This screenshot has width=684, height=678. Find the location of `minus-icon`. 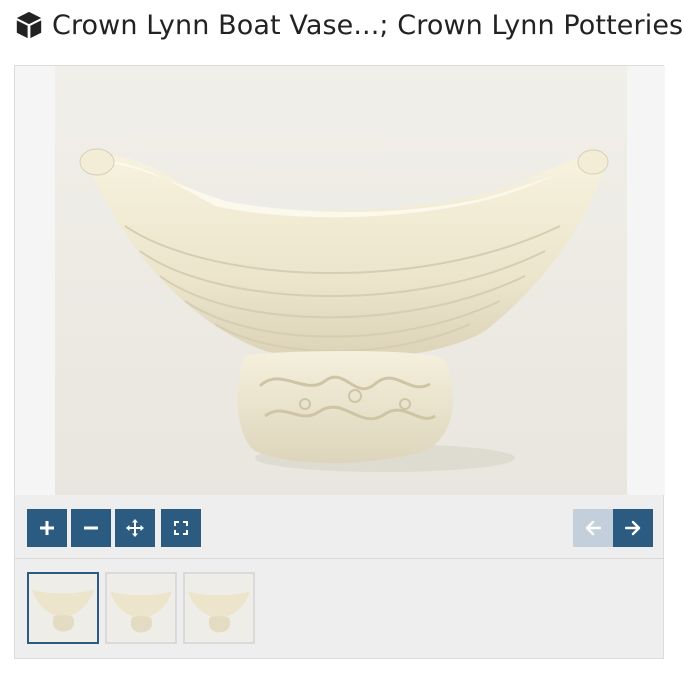

minus-icon is located at coordinates (91, 528).